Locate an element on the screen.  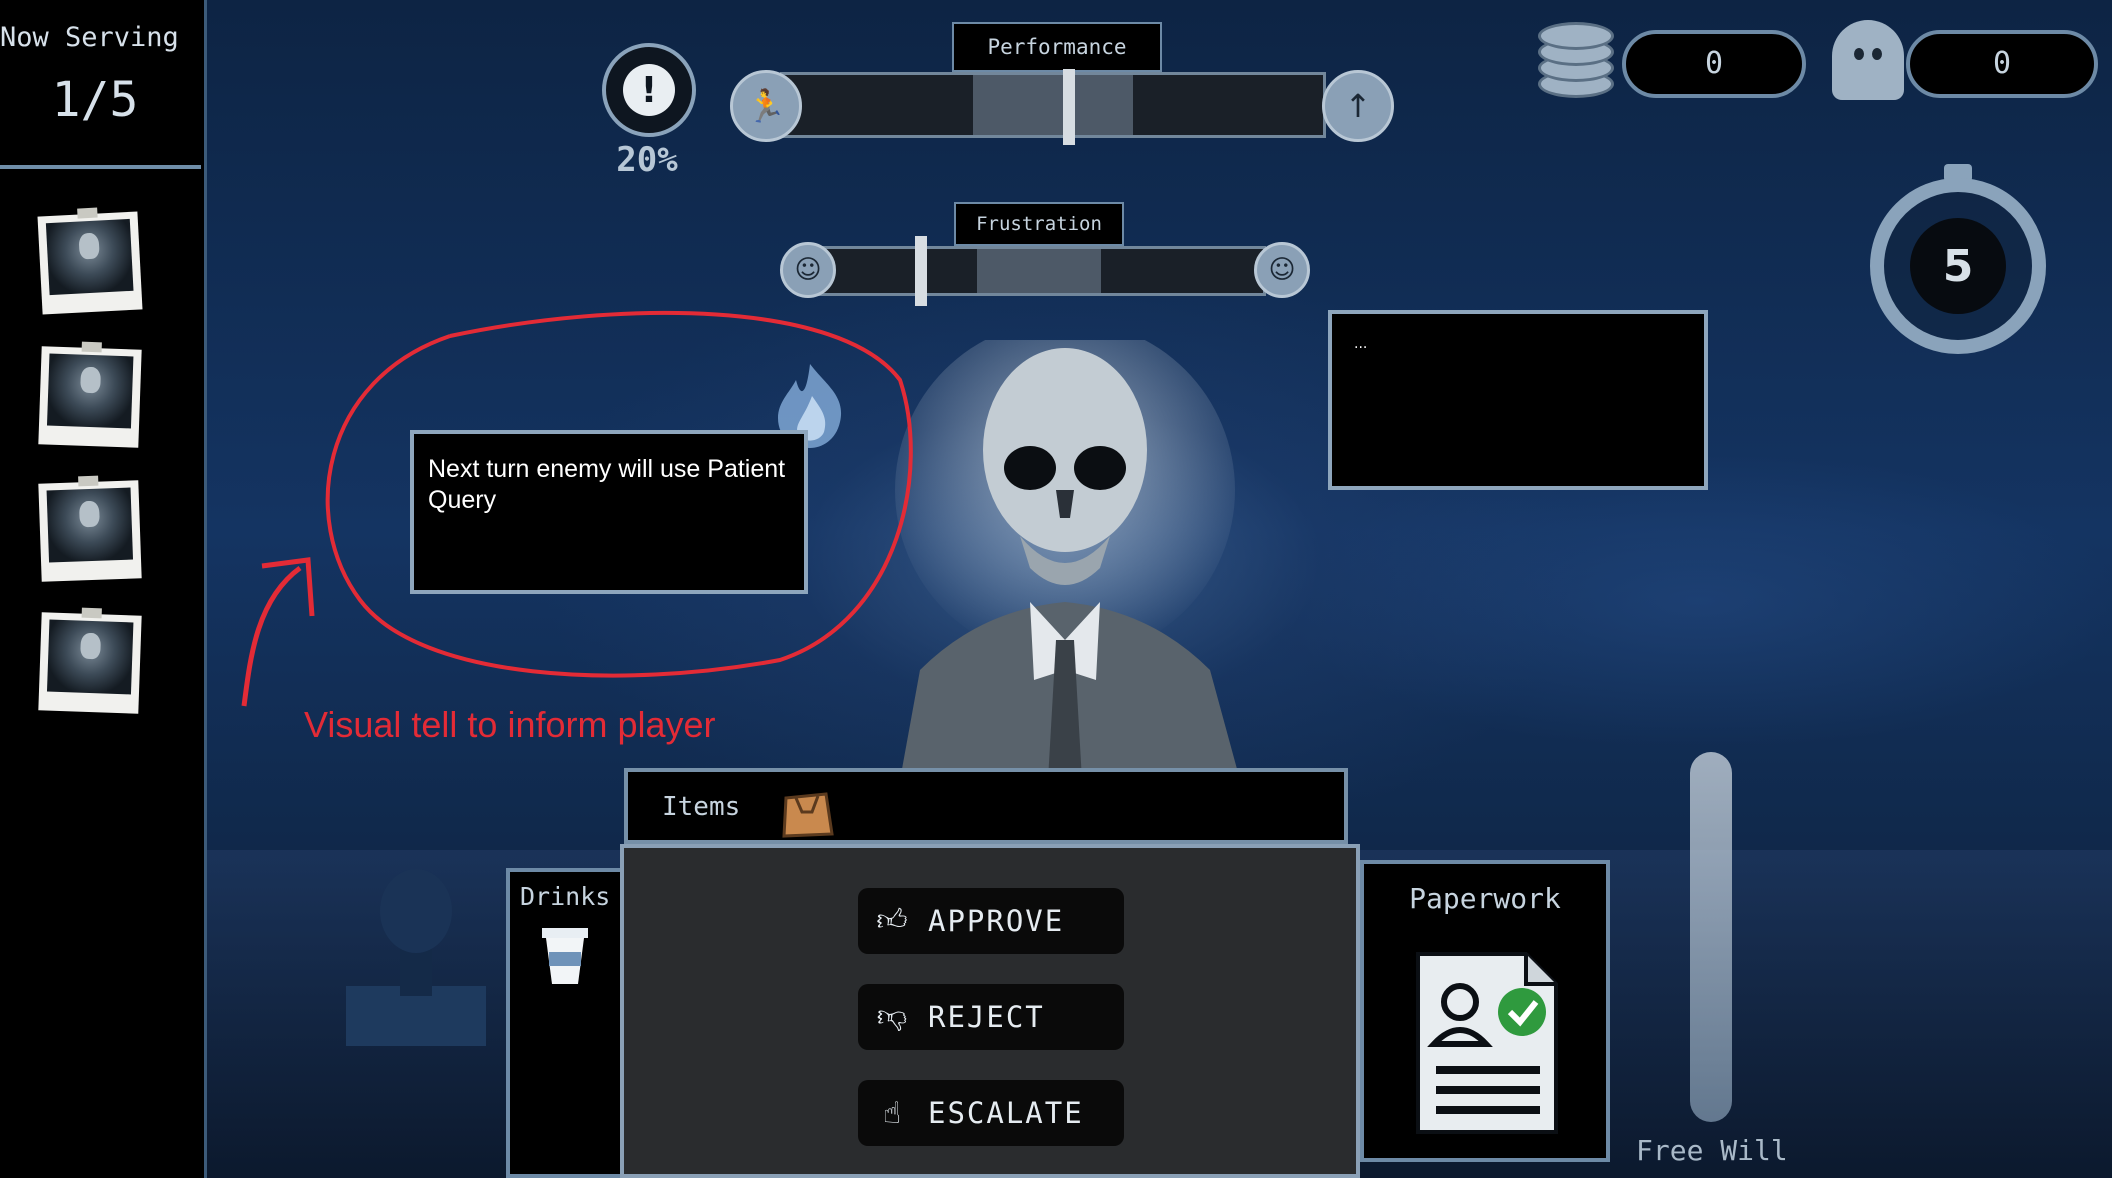
exclamation-icon: ! is located at coordinates (649, 90).